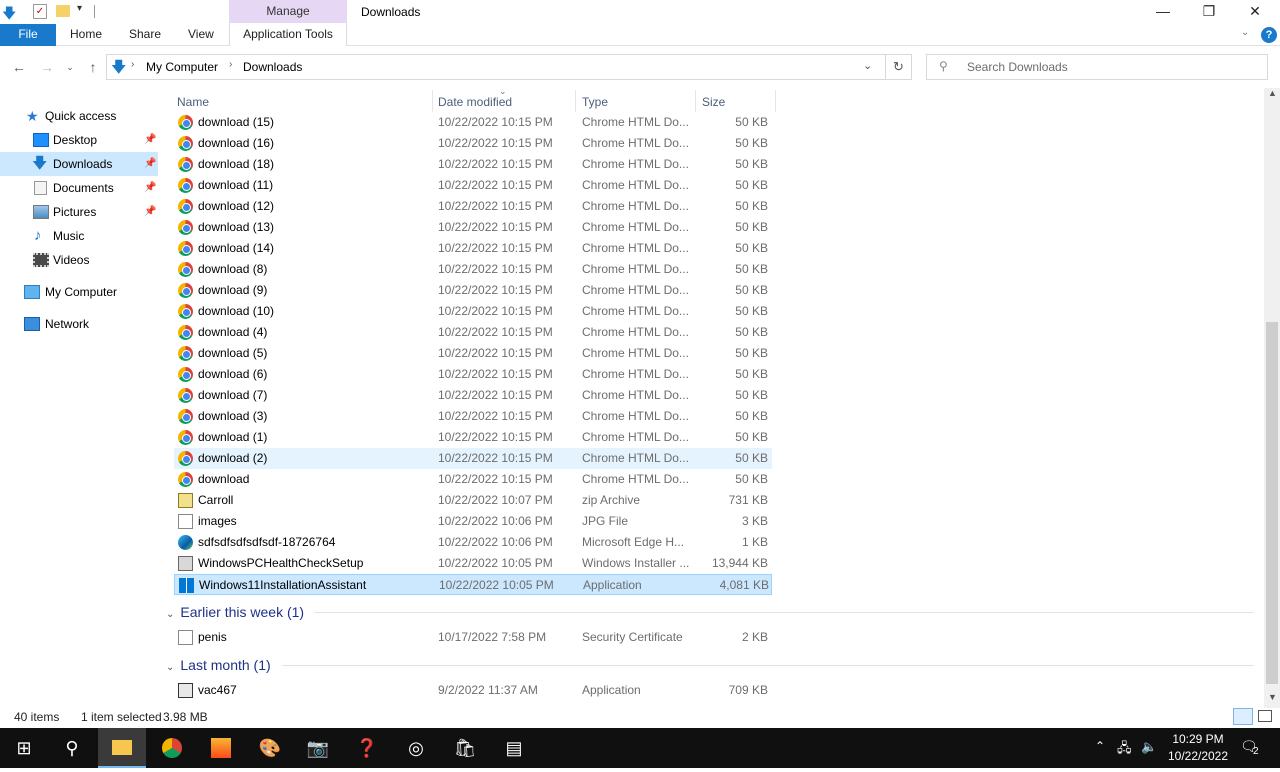 The width and height of the screenshot is (1280, 772). What do you see at coordinates (272, 67) in the screenshot?
I see `breadcrumb-downloads: Downloads` at bounding box center [272, 67].